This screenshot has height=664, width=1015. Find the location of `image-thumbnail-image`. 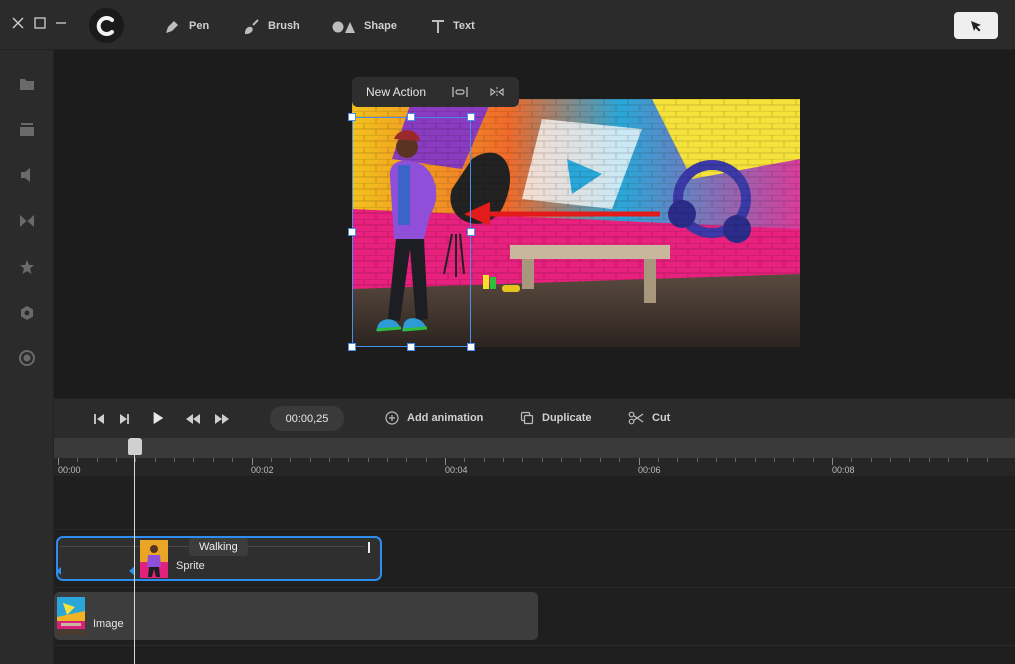

image-thumbnail-image is located at coordinates (71, 616).